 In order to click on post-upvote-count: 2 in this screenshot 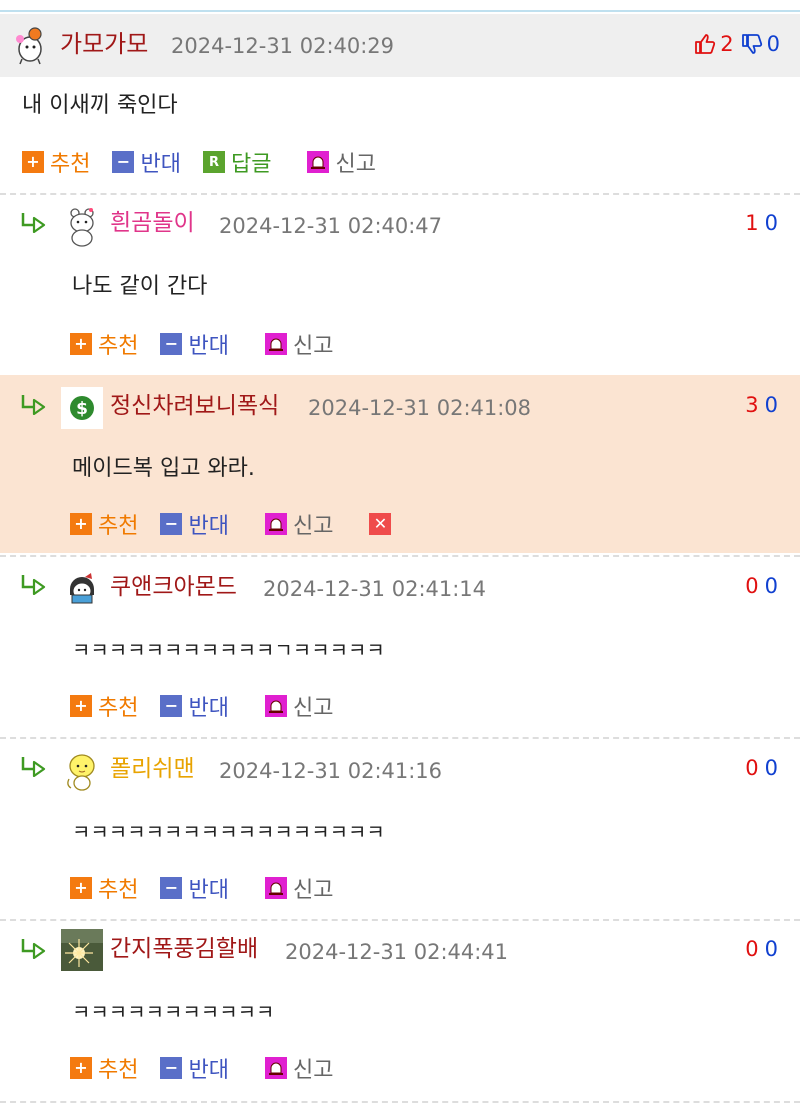, I will do `click(727, 44)`.